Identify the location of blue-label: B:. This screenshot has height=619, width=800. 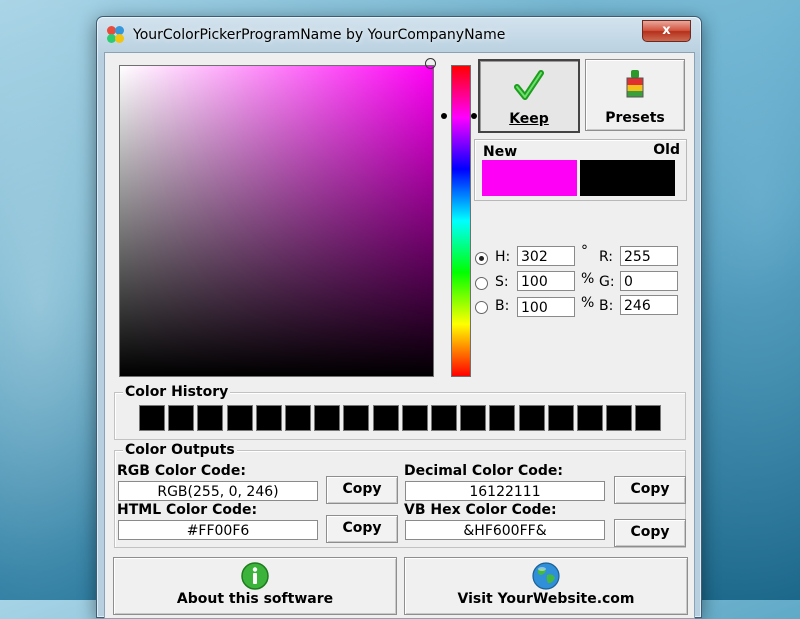
(606, 306).